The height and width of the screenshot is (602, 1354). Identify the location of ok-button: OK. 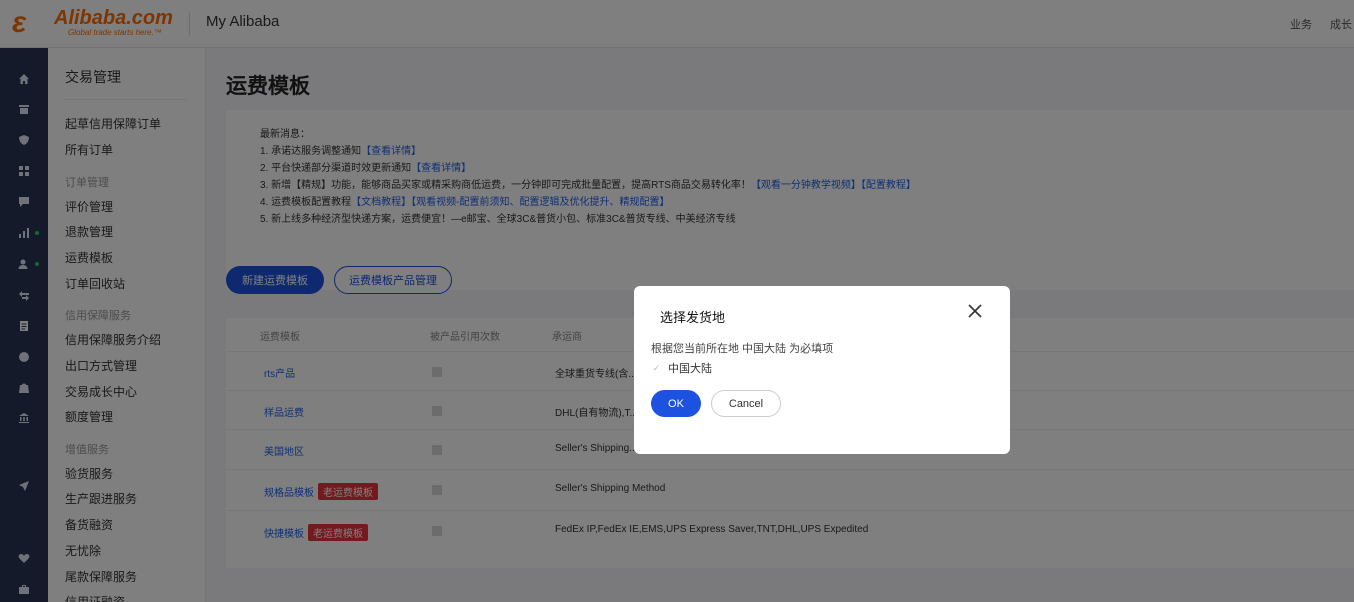
(676, 403).